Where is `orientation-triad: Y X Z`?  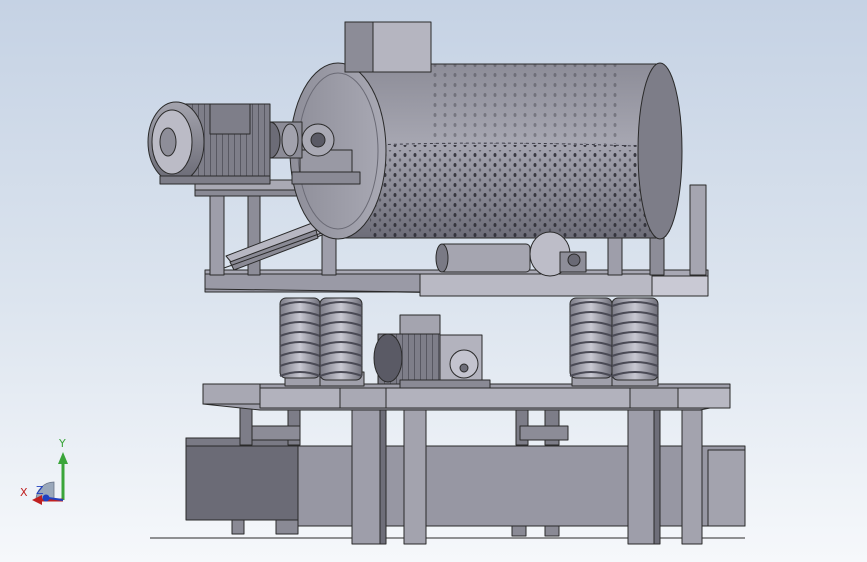
orientation-triad: Y X Z is located at coordinates (48, 473).